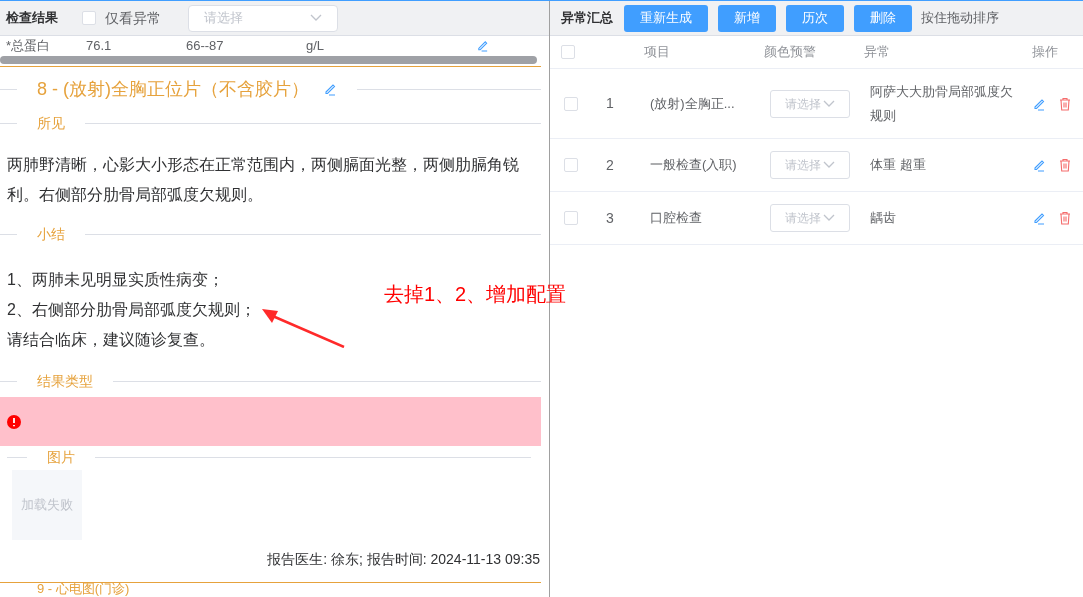 The image size is (1083, 597). I want to click on column-header: 颜色预警, so click(790, 52).